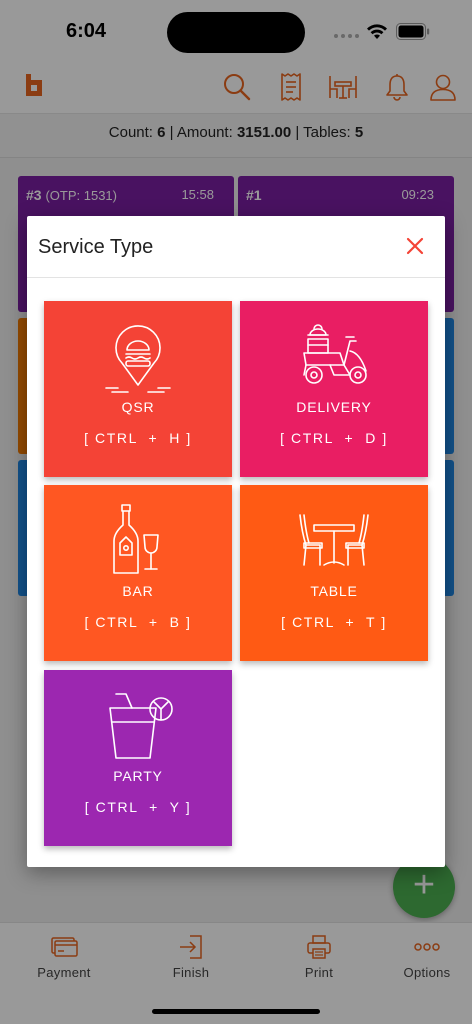  I want to click on tile-label: DELIVERY, so click(334, 407).